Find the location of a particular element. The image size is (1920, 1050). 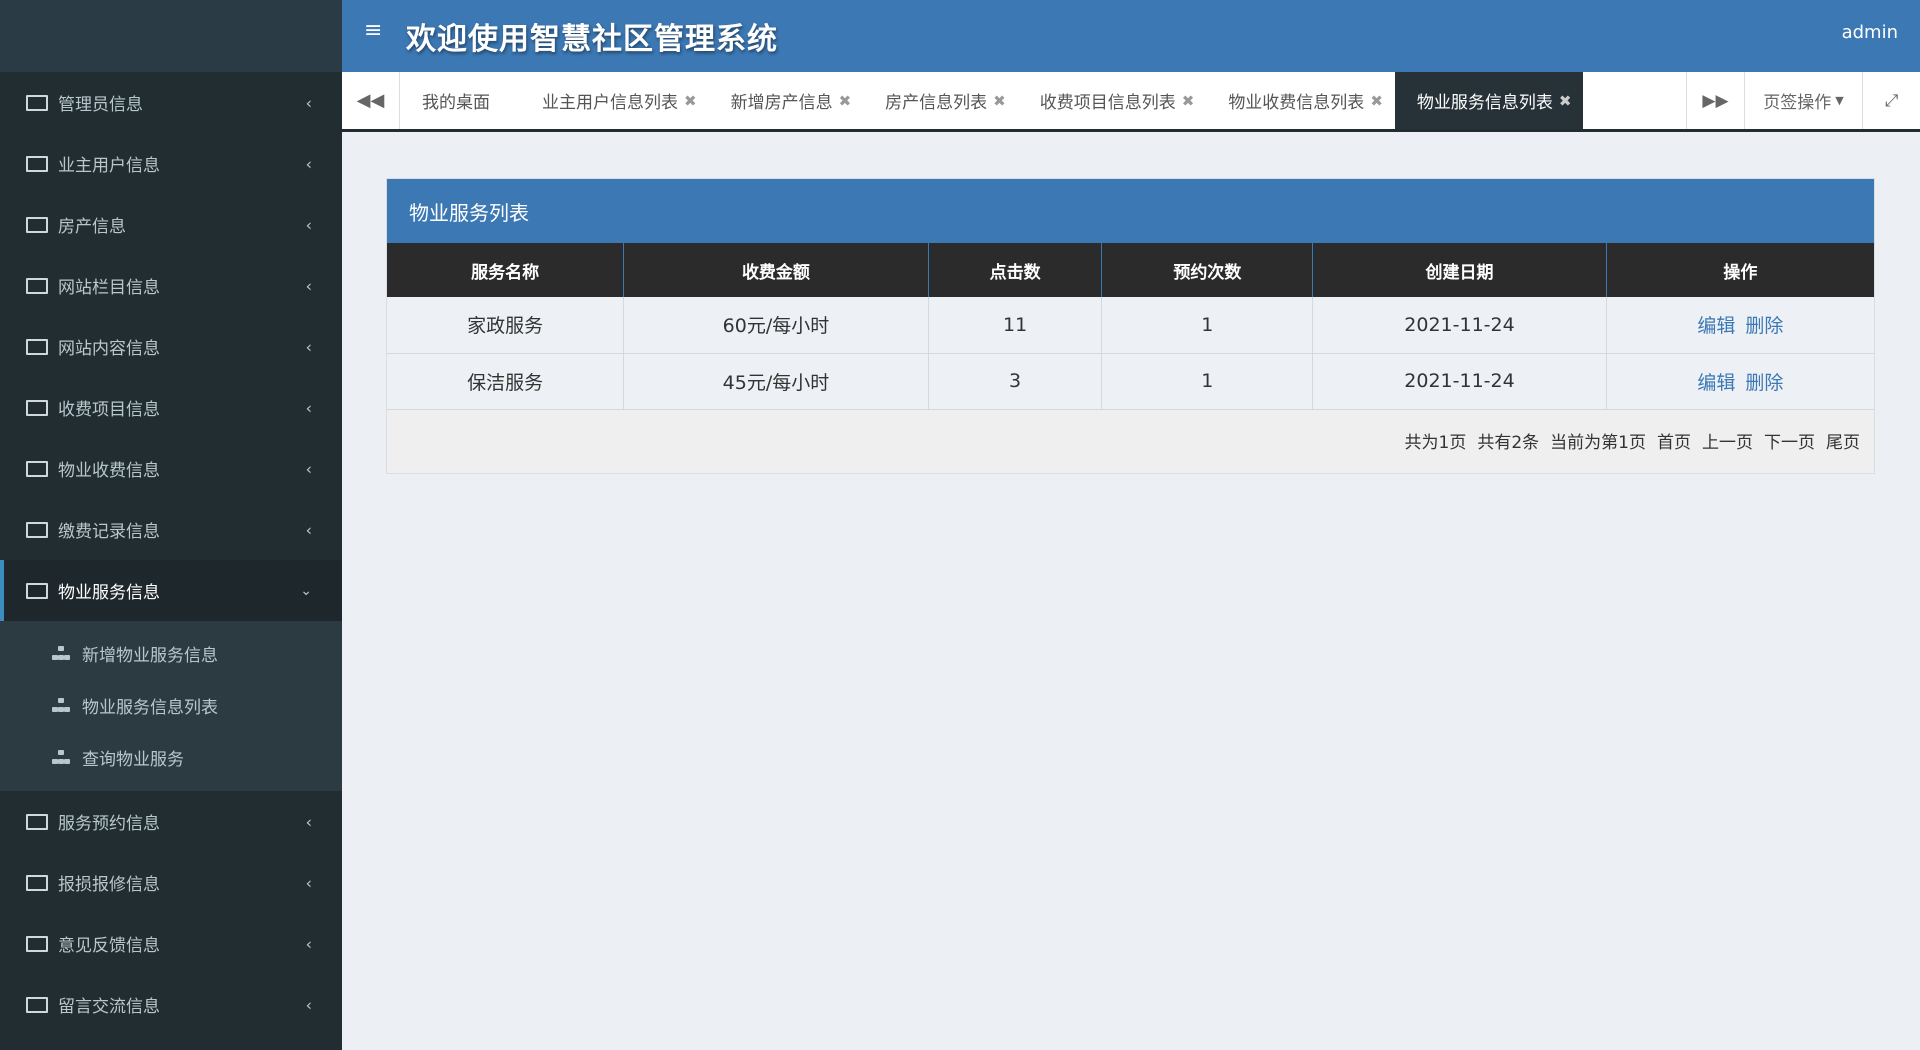

tab-operations-dropdown: 页签操作 ▼ is located at coordinates (1803, 100).